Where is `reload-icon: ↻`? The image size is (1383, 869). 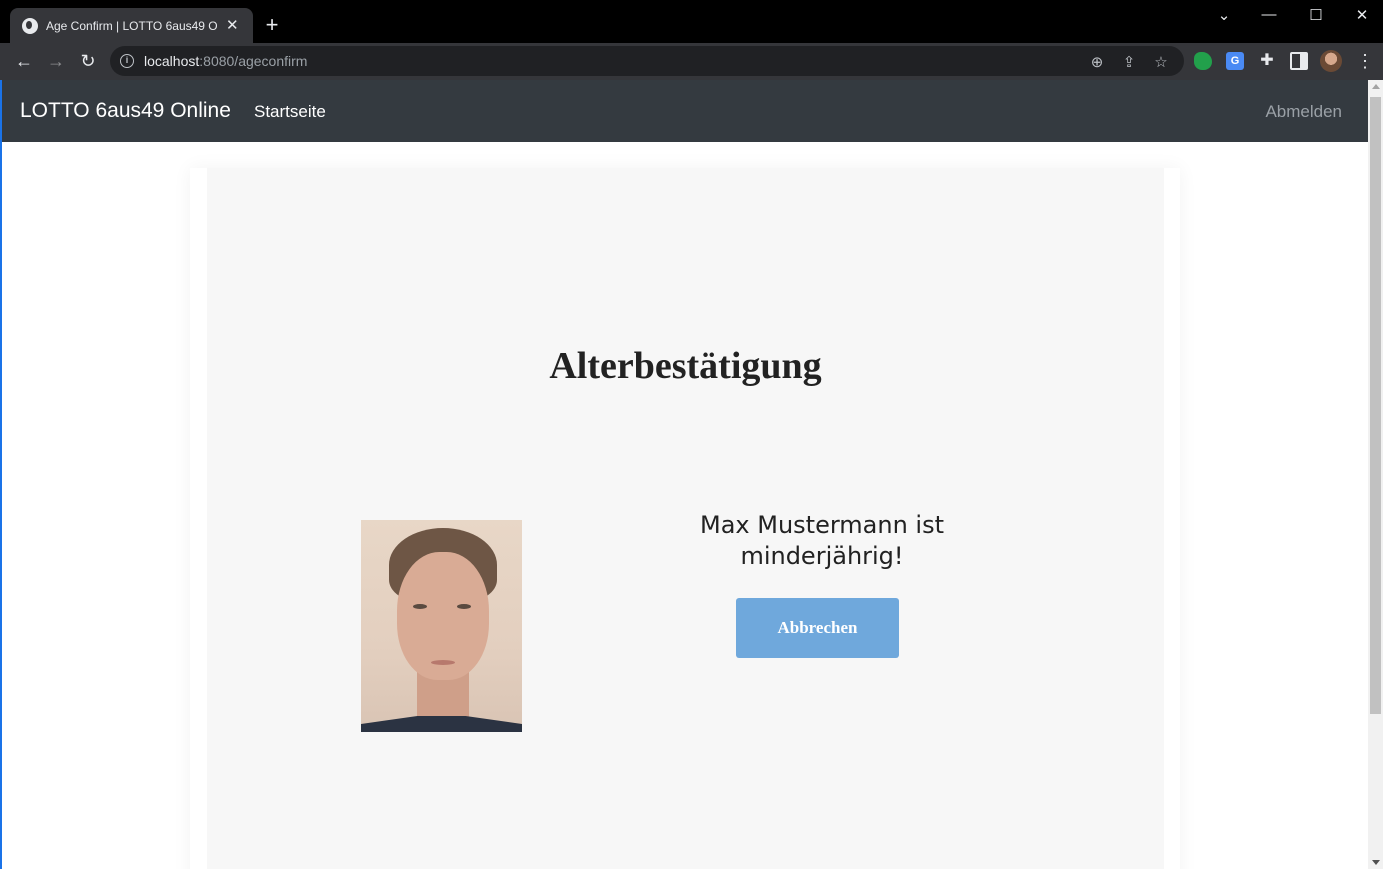 reload-icon: ↻ is located at coordinates (88, 62).